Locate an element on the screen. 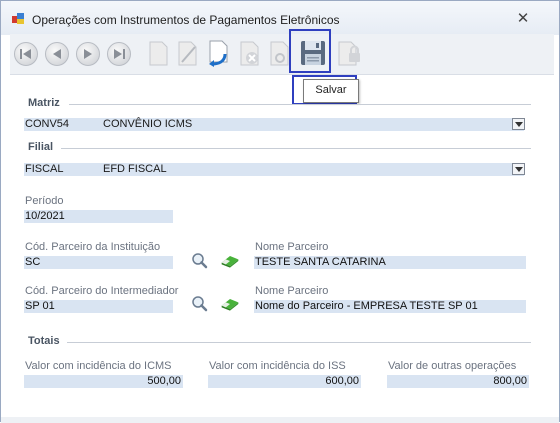 This screenshot has height=423, width=560. app-icon is located at coordinates (18, 18).